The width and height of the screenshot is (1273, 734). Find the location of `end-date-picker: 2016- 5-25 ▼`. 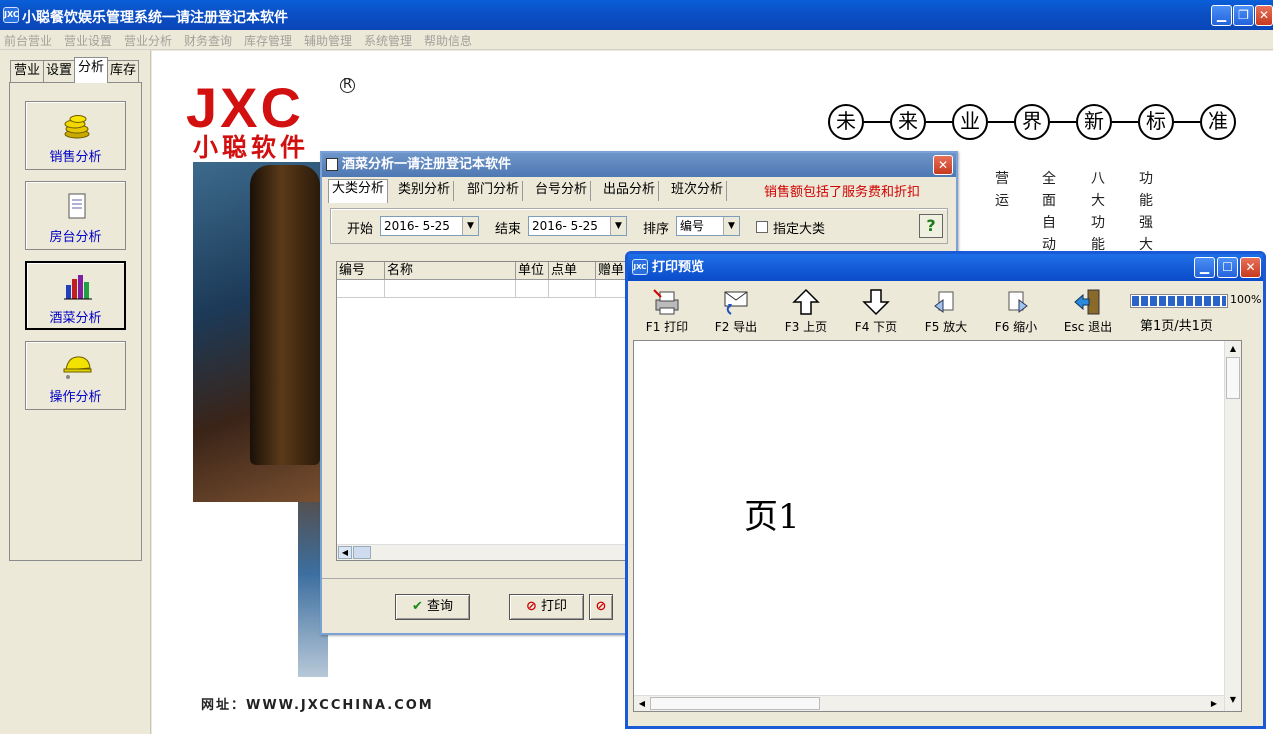

end-date-picker: 2016- 5-25 ▼ is located at coordinates (577, 226).